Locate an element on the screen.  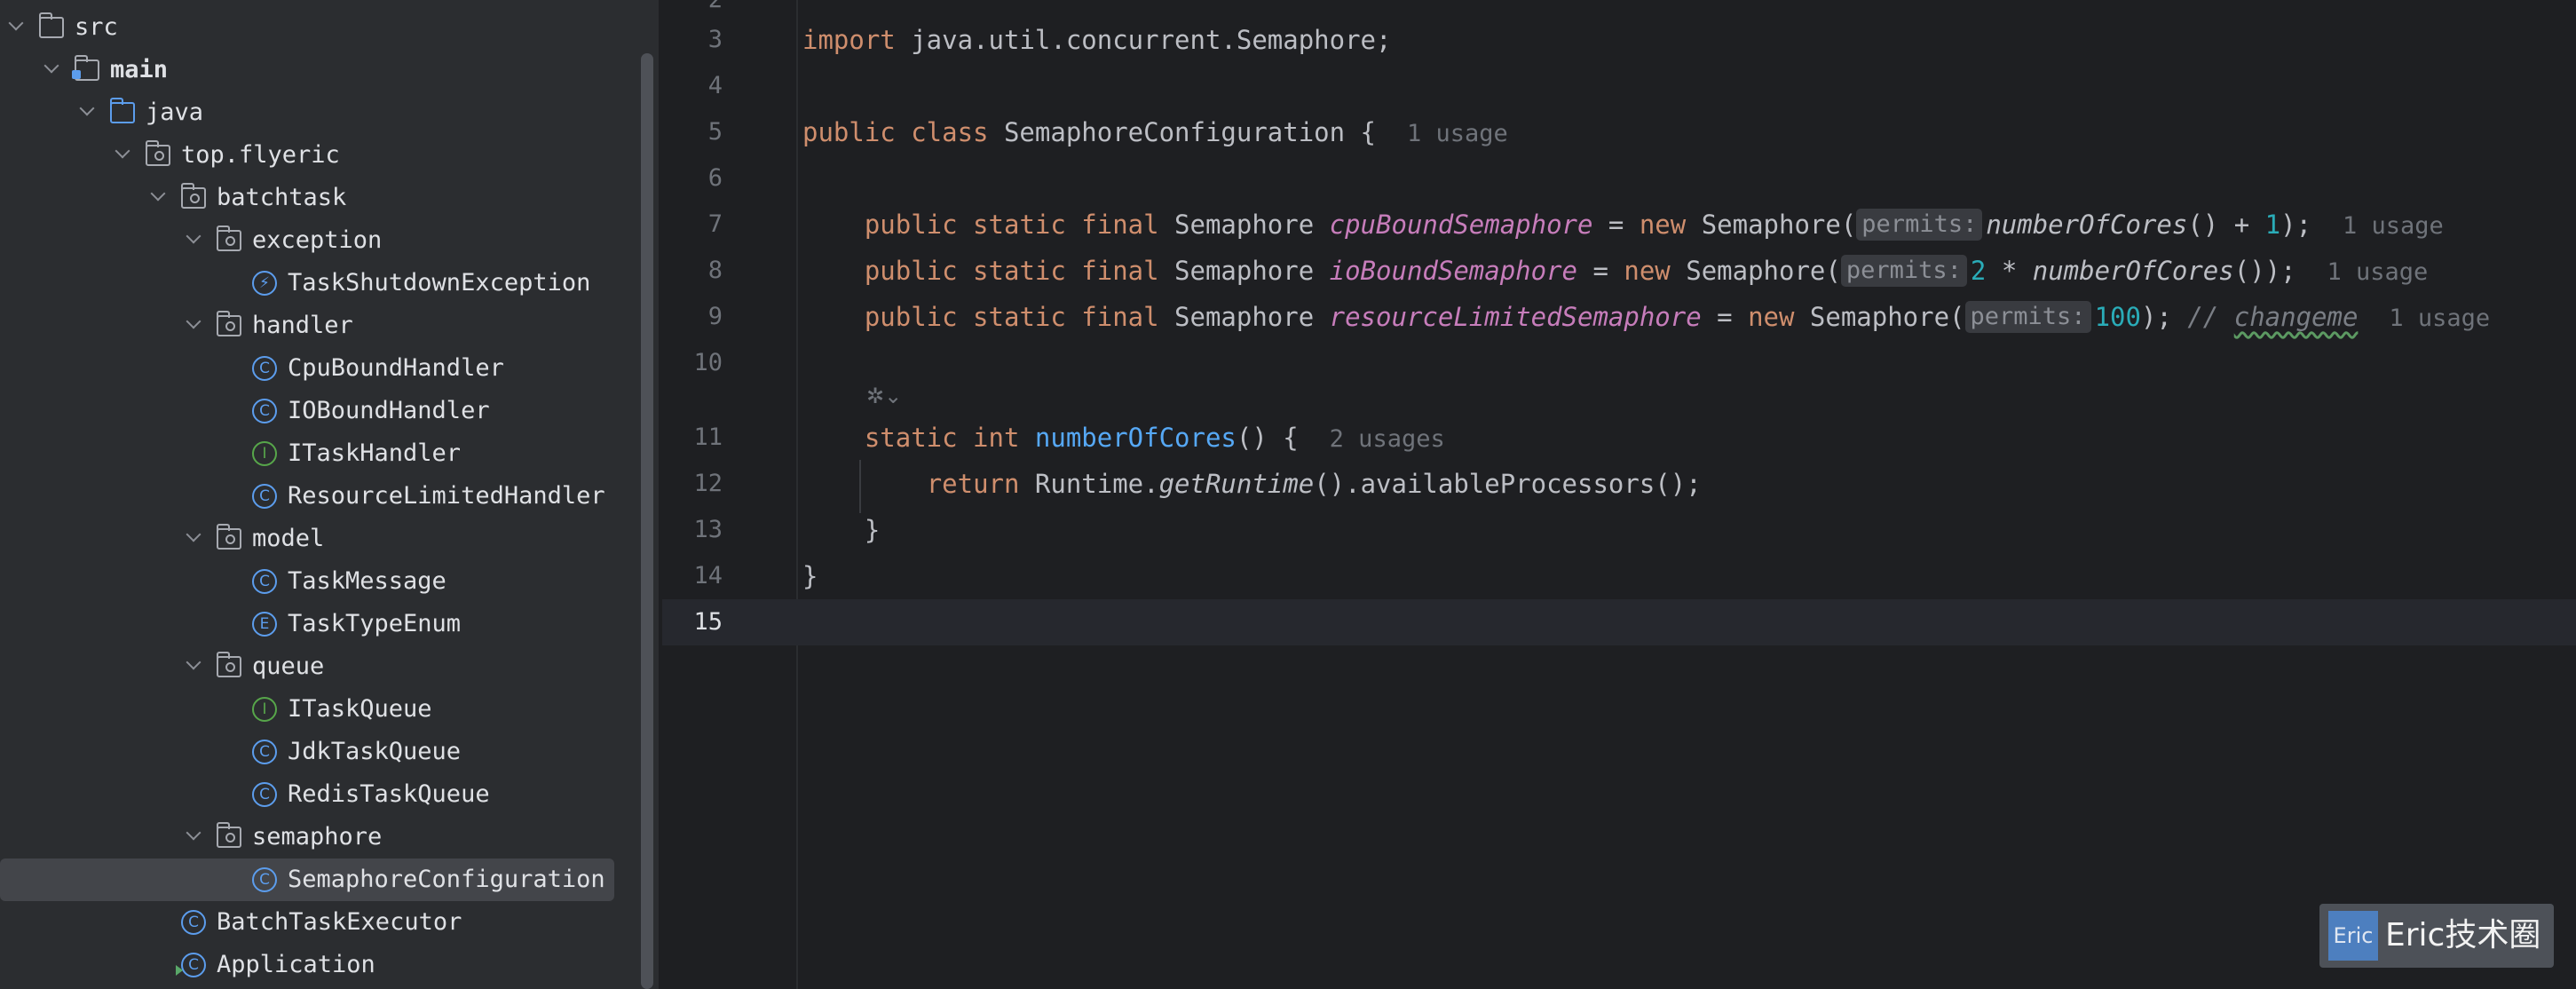
type-name: Semaphore is located at coordinates (1244, 271).